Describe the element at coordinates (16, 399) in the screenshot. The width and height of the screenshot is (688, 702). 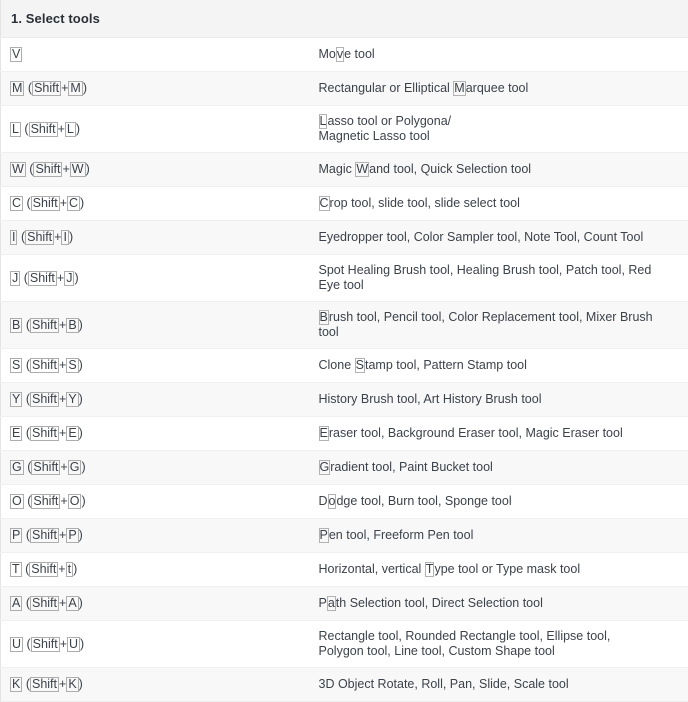
I see `keycap: Y` at that location.